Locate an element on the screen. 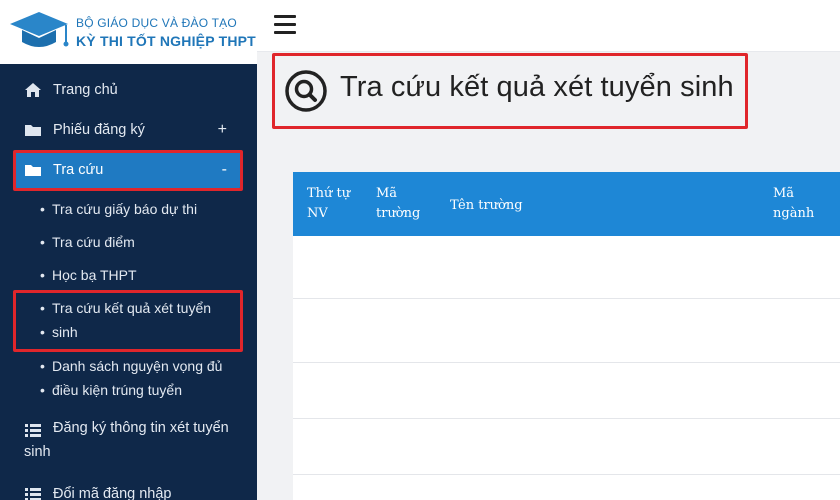 This screenshot has height=500, width=840. expand-plus-icon: + is located at coordinates (222, 130).